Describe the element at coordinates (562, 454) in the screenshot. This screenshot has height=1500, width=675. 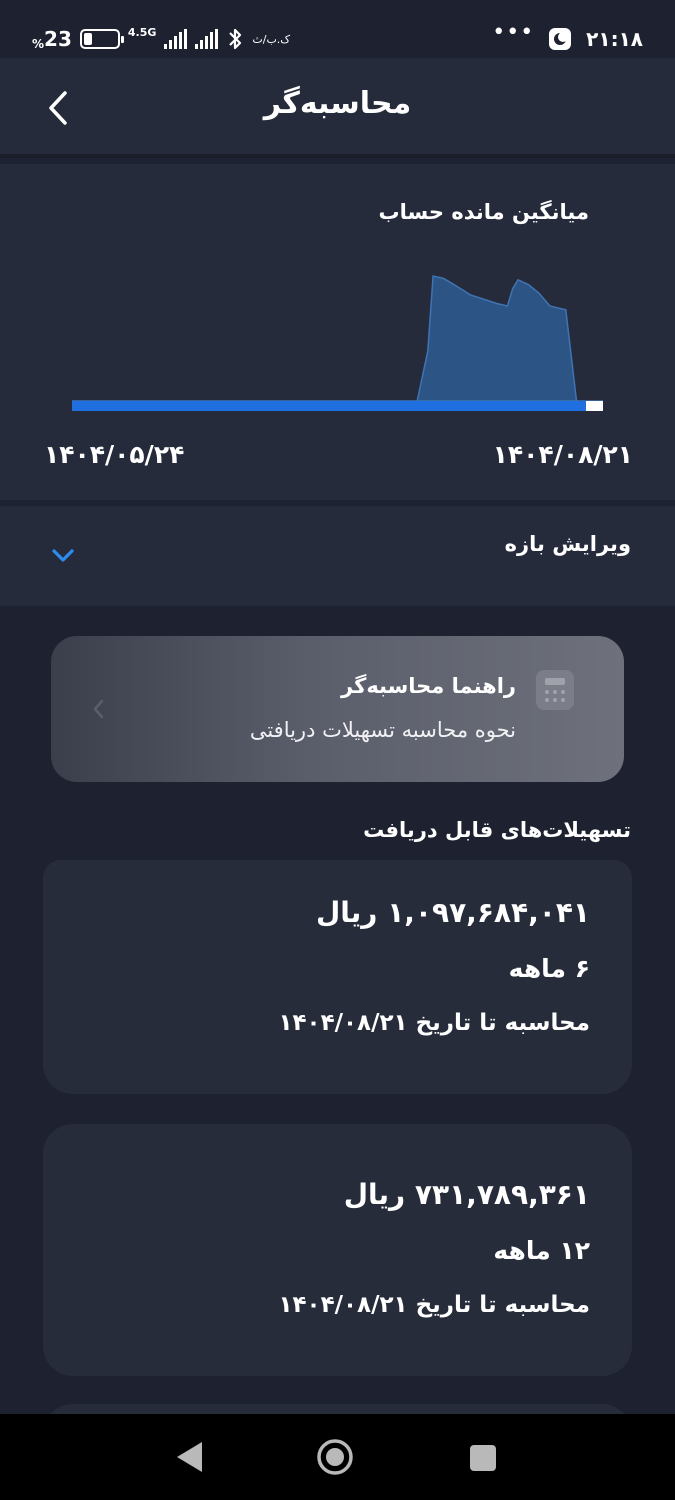
I see `end-date-label: ۱۴۰۴/۰۸/۲۱` at that location.